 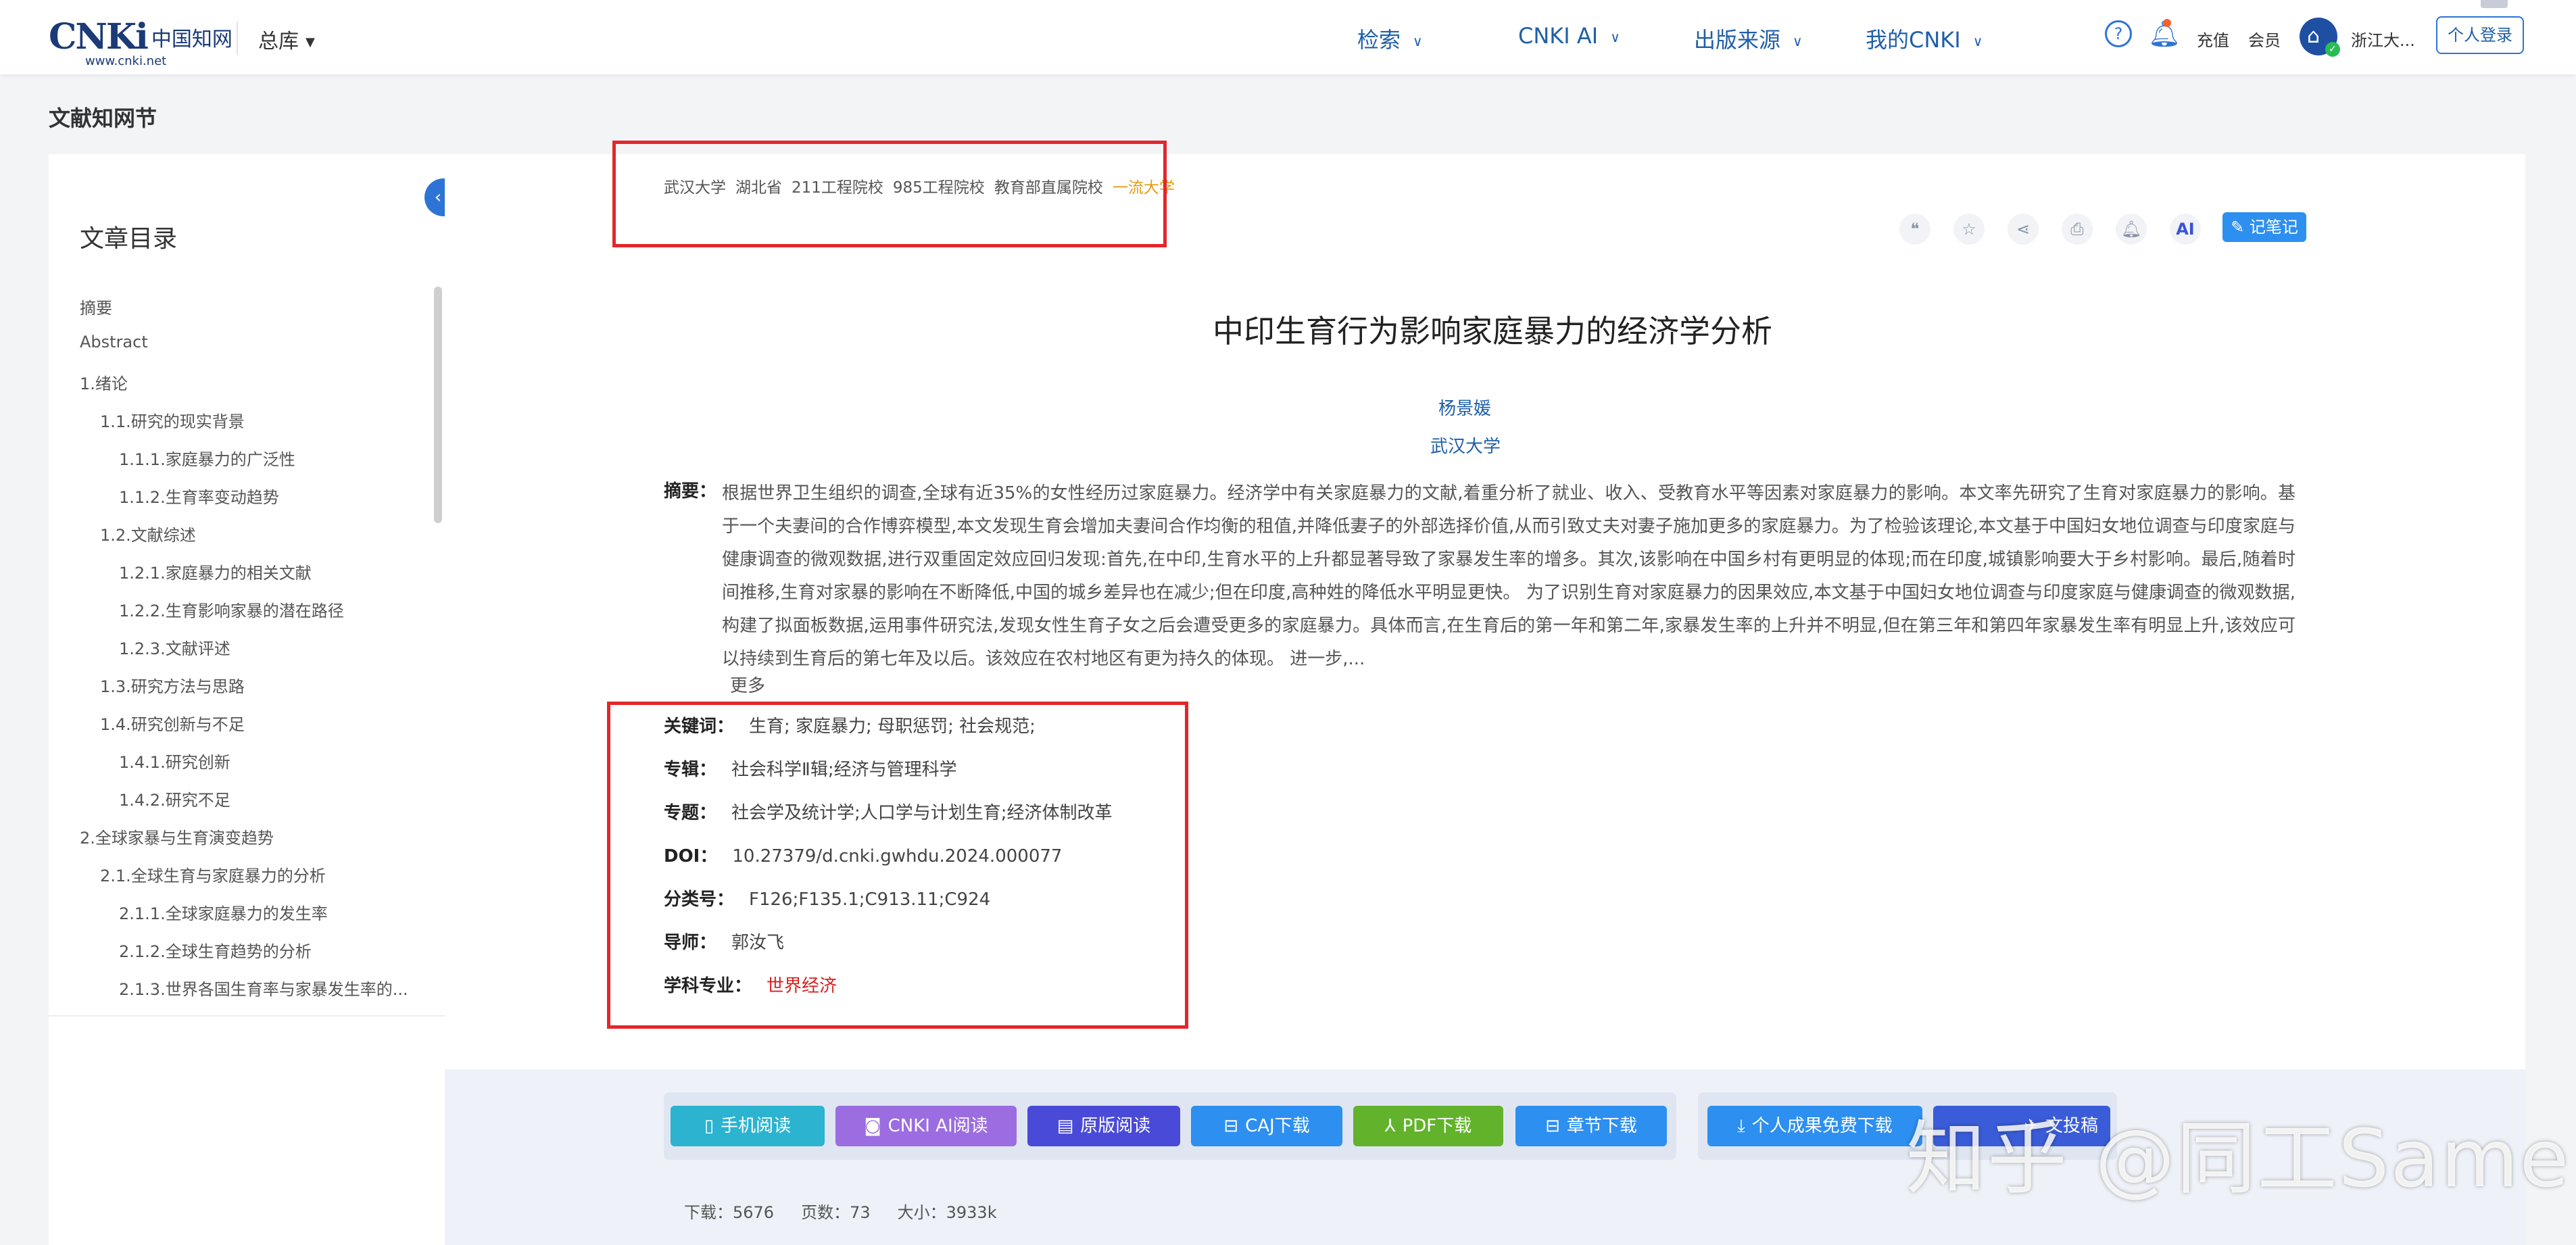 I want to click on toc-item: 1.绪论, so click(x=104, y=382).